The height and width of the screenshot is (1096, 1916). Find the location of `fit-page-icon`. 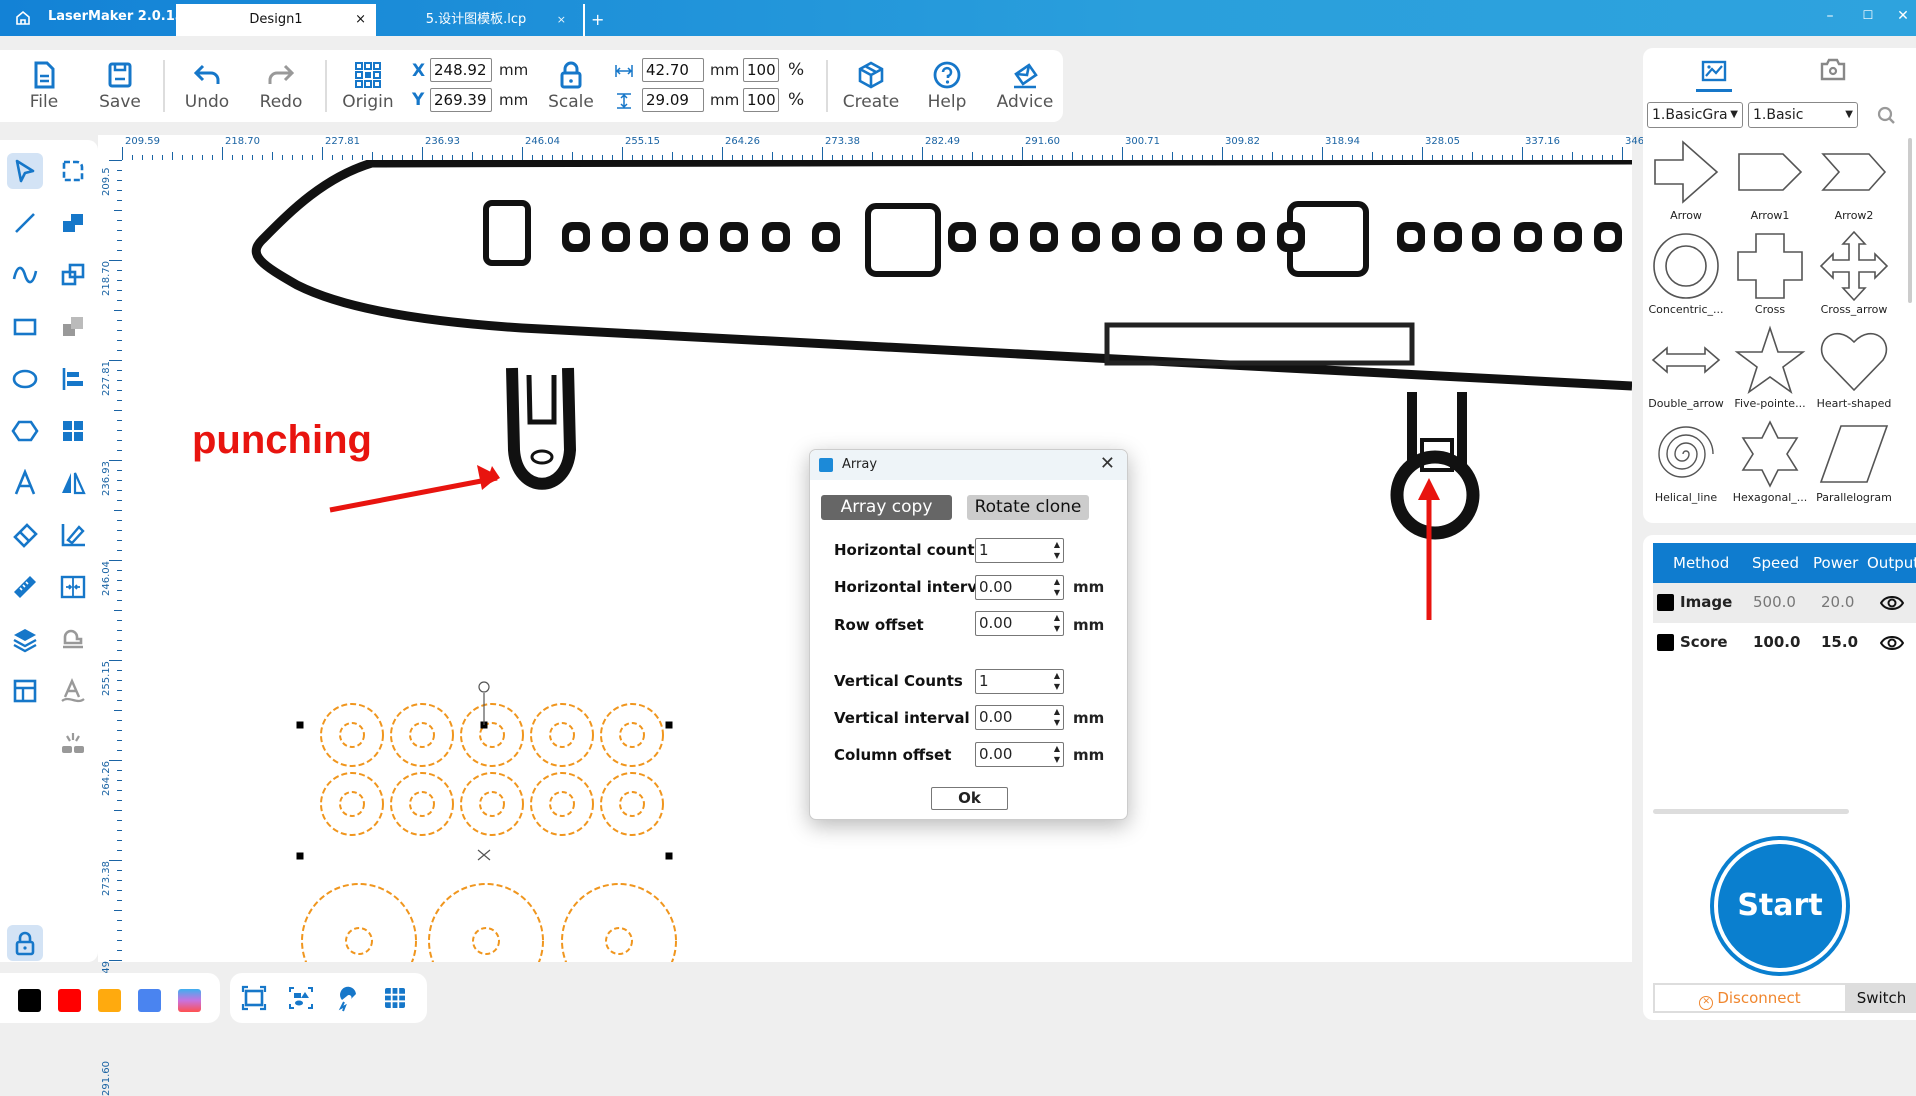

fit-page-icon is located at coordinates (254, 998).